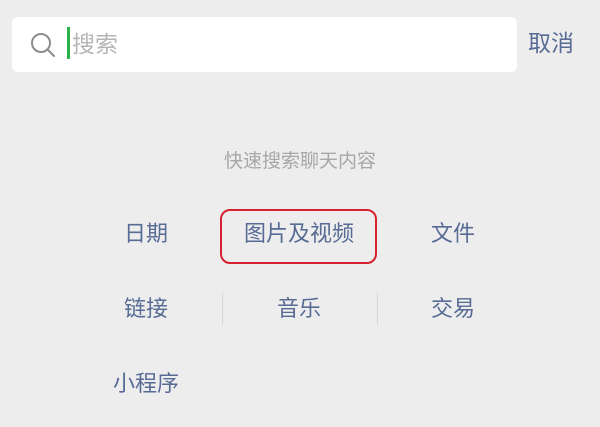  Describe the element at coordinates (299, 235) in the screenshot. I see `option-images-and-videos: 图片及视频` at that location.